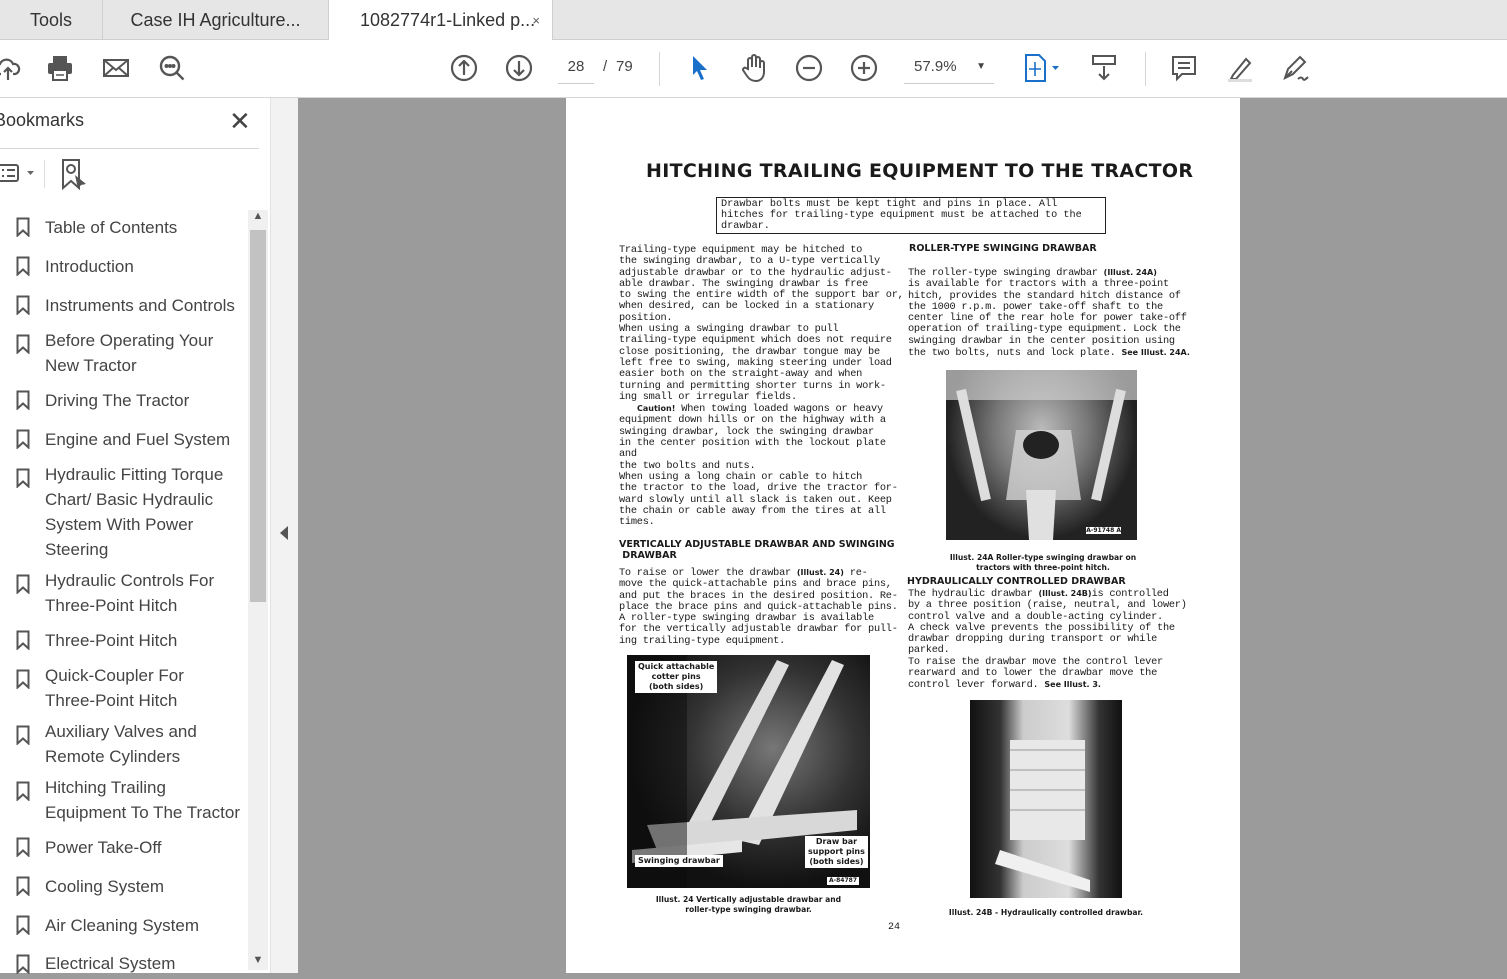 The image size is (1507, 979). Describe the element at coordinates (464, 68) in the screenshot. I see `previous-page-icon` at that location.